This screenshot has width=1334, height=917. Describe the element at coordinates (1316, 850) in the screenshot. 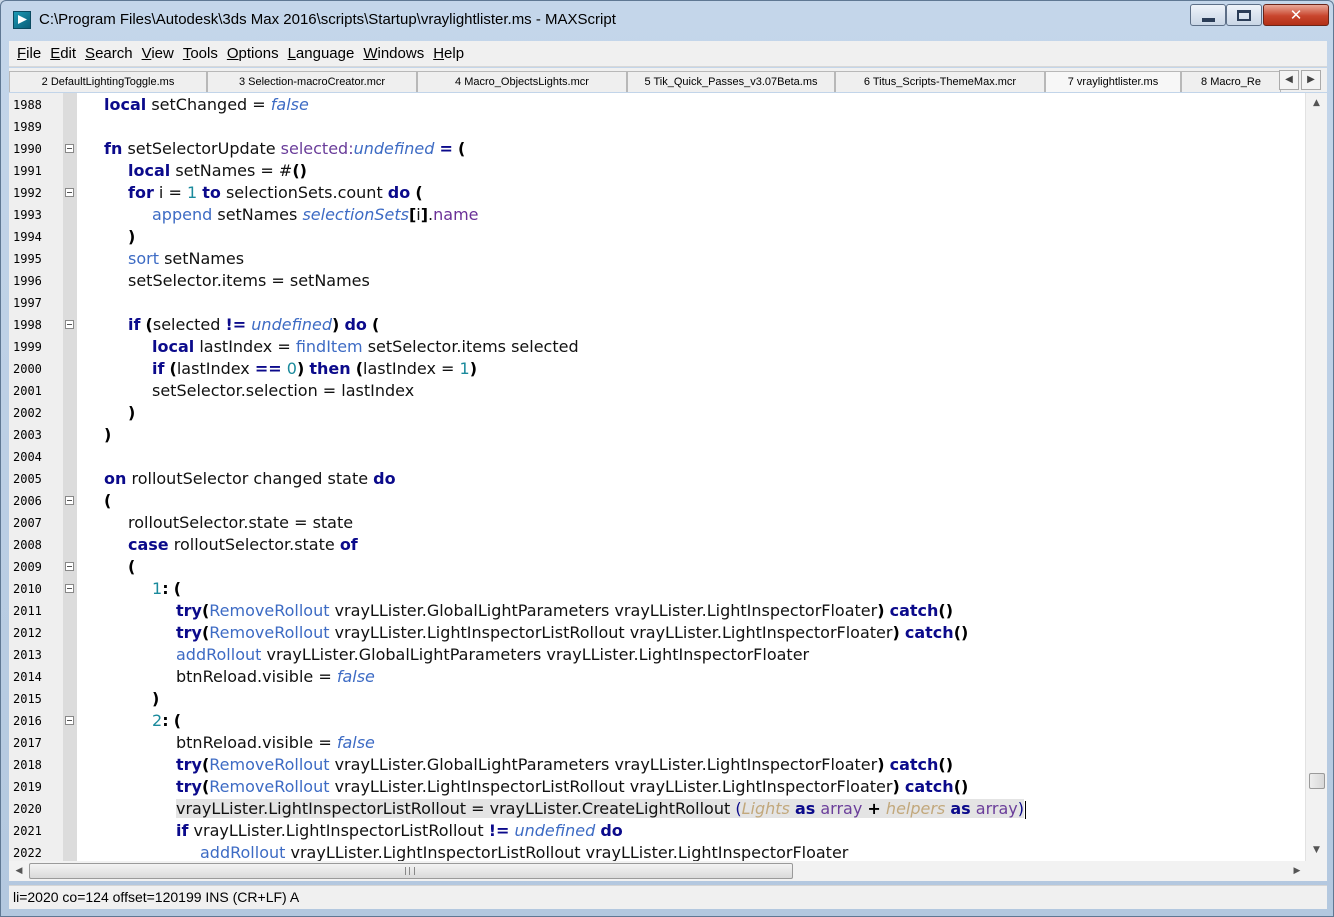

I see `scroll-down-arrow-icon: ▼` at that location.